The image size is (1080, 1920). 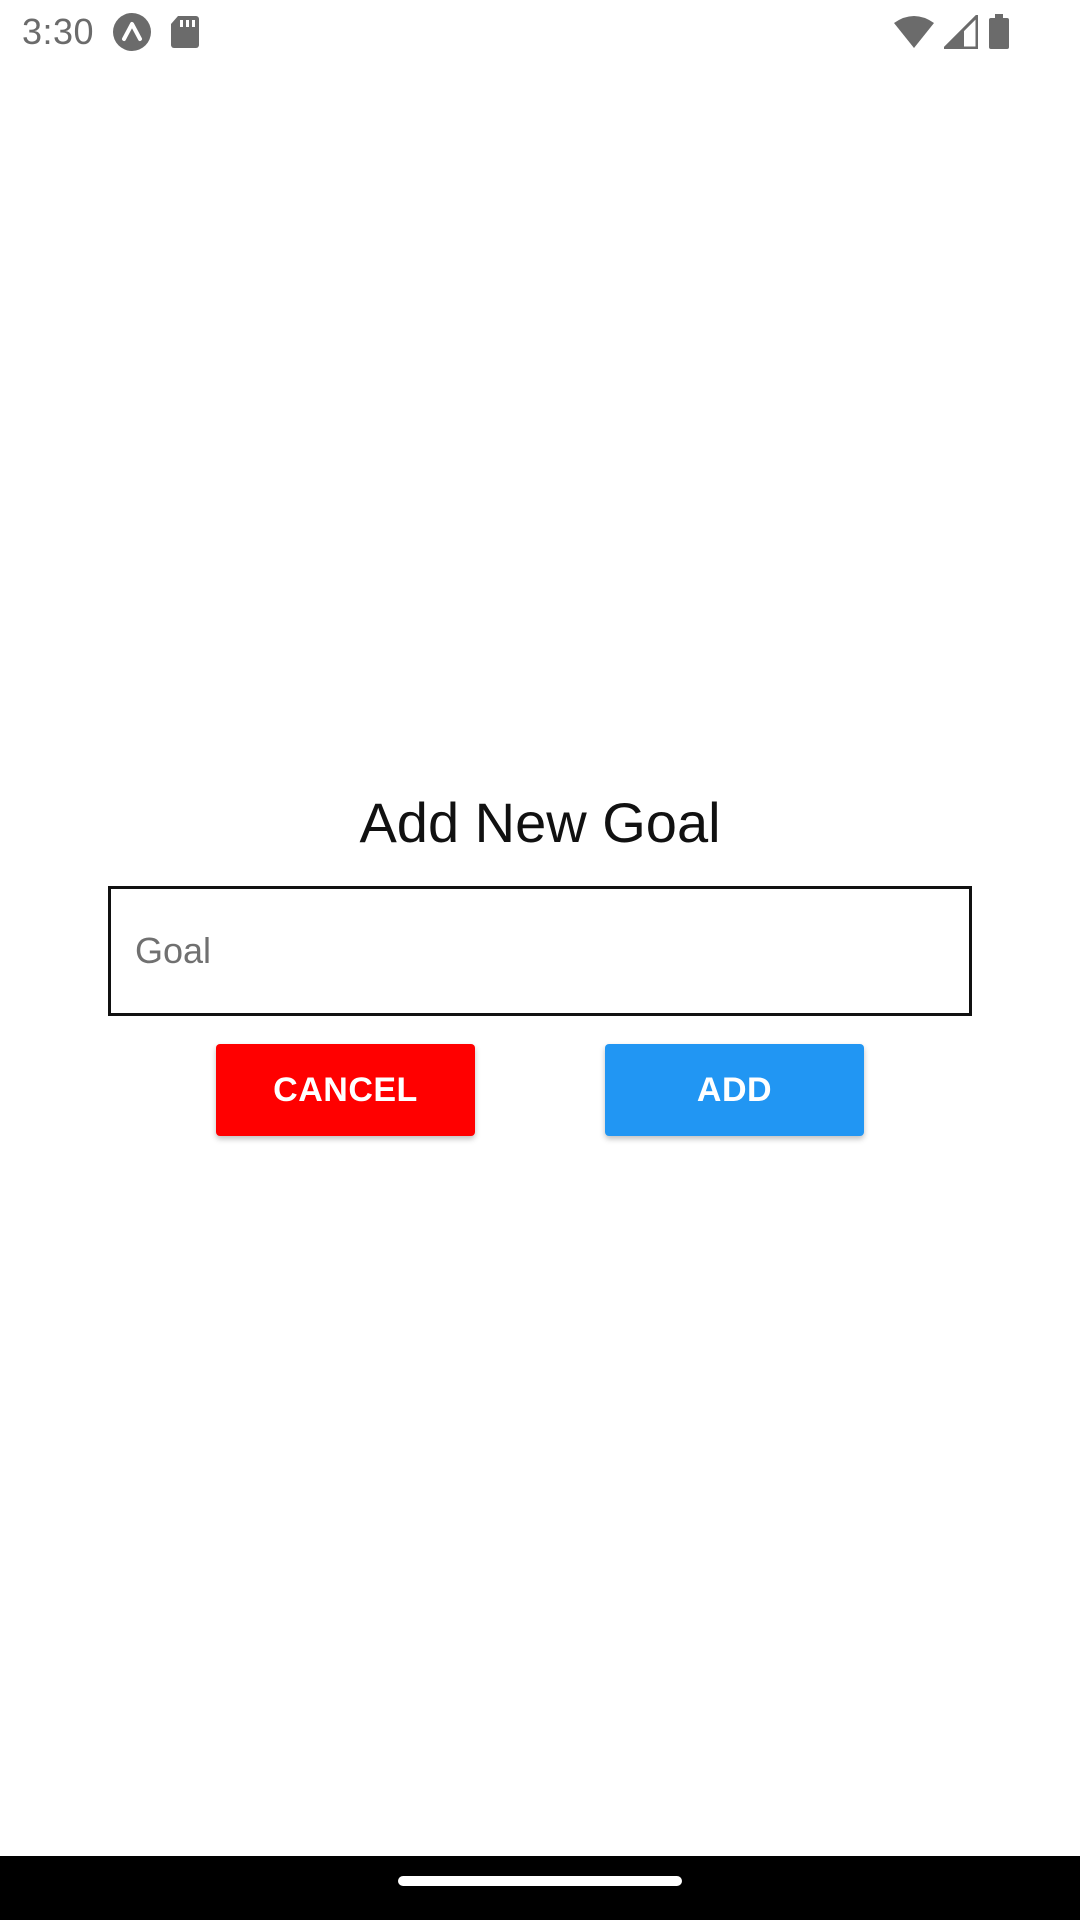 What do you see at coordinates (961, 32) in the screenshot?
I see `cell-signal-icon` at bounding box center [961, 32].